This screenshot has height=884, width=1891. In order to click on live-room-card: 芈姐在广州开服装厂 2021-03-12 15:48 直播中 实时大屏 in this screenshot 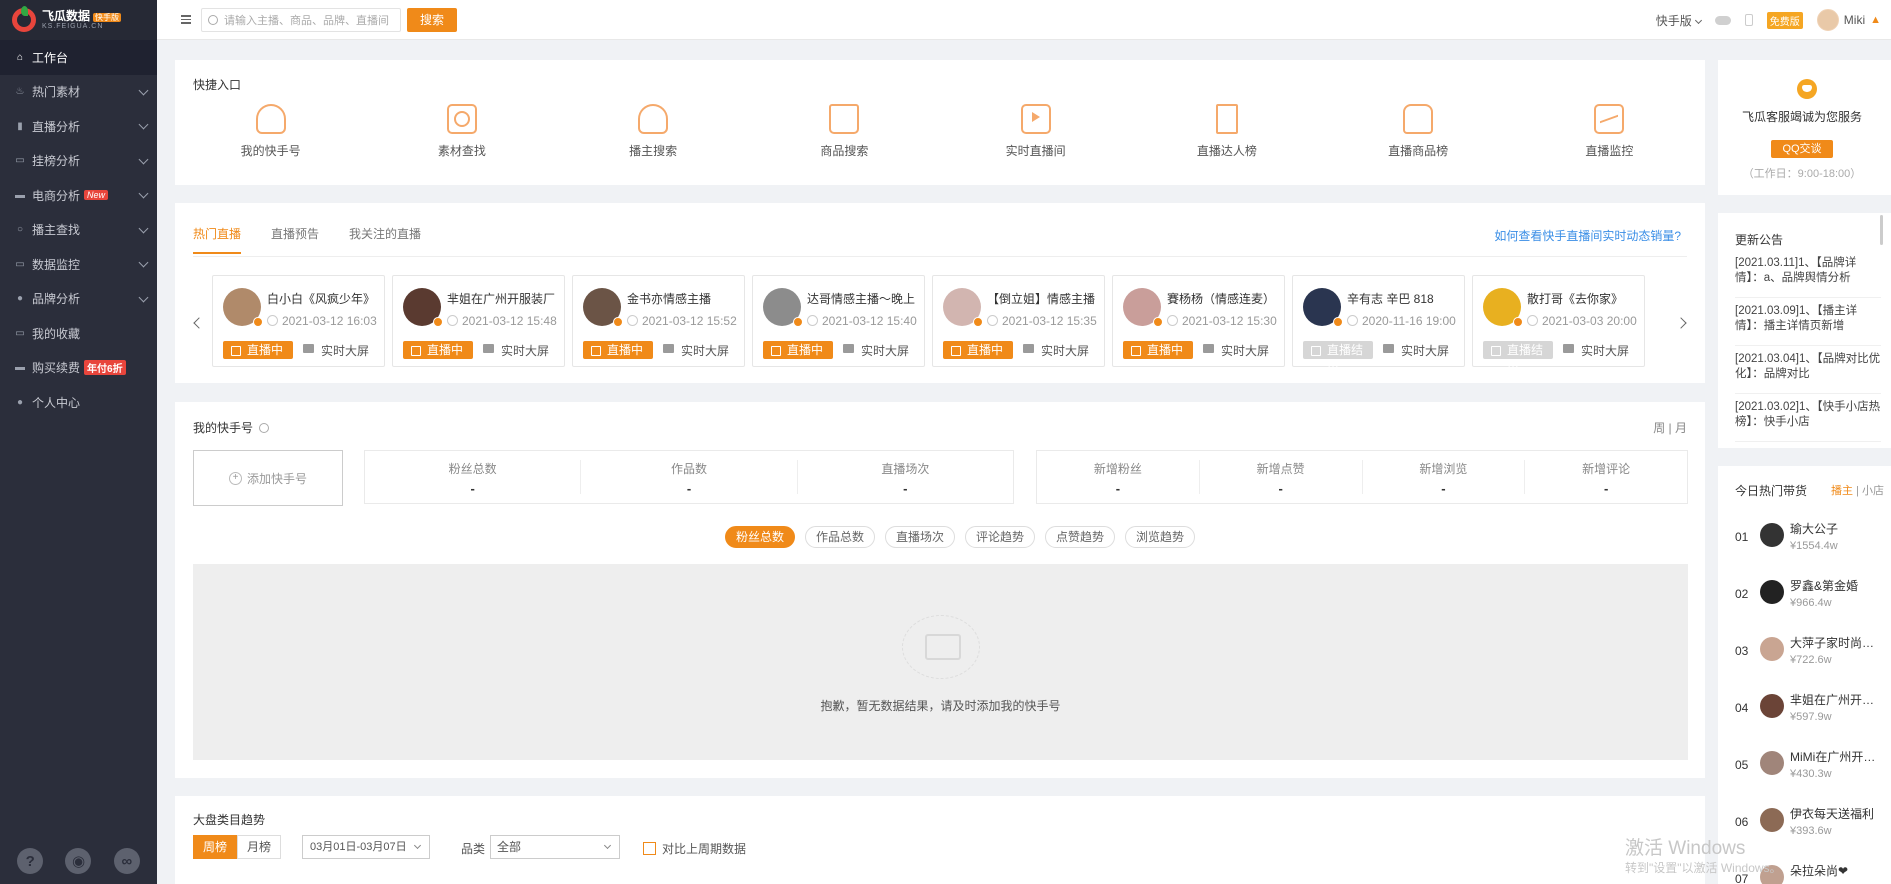, I will do `click(478, 321)`.